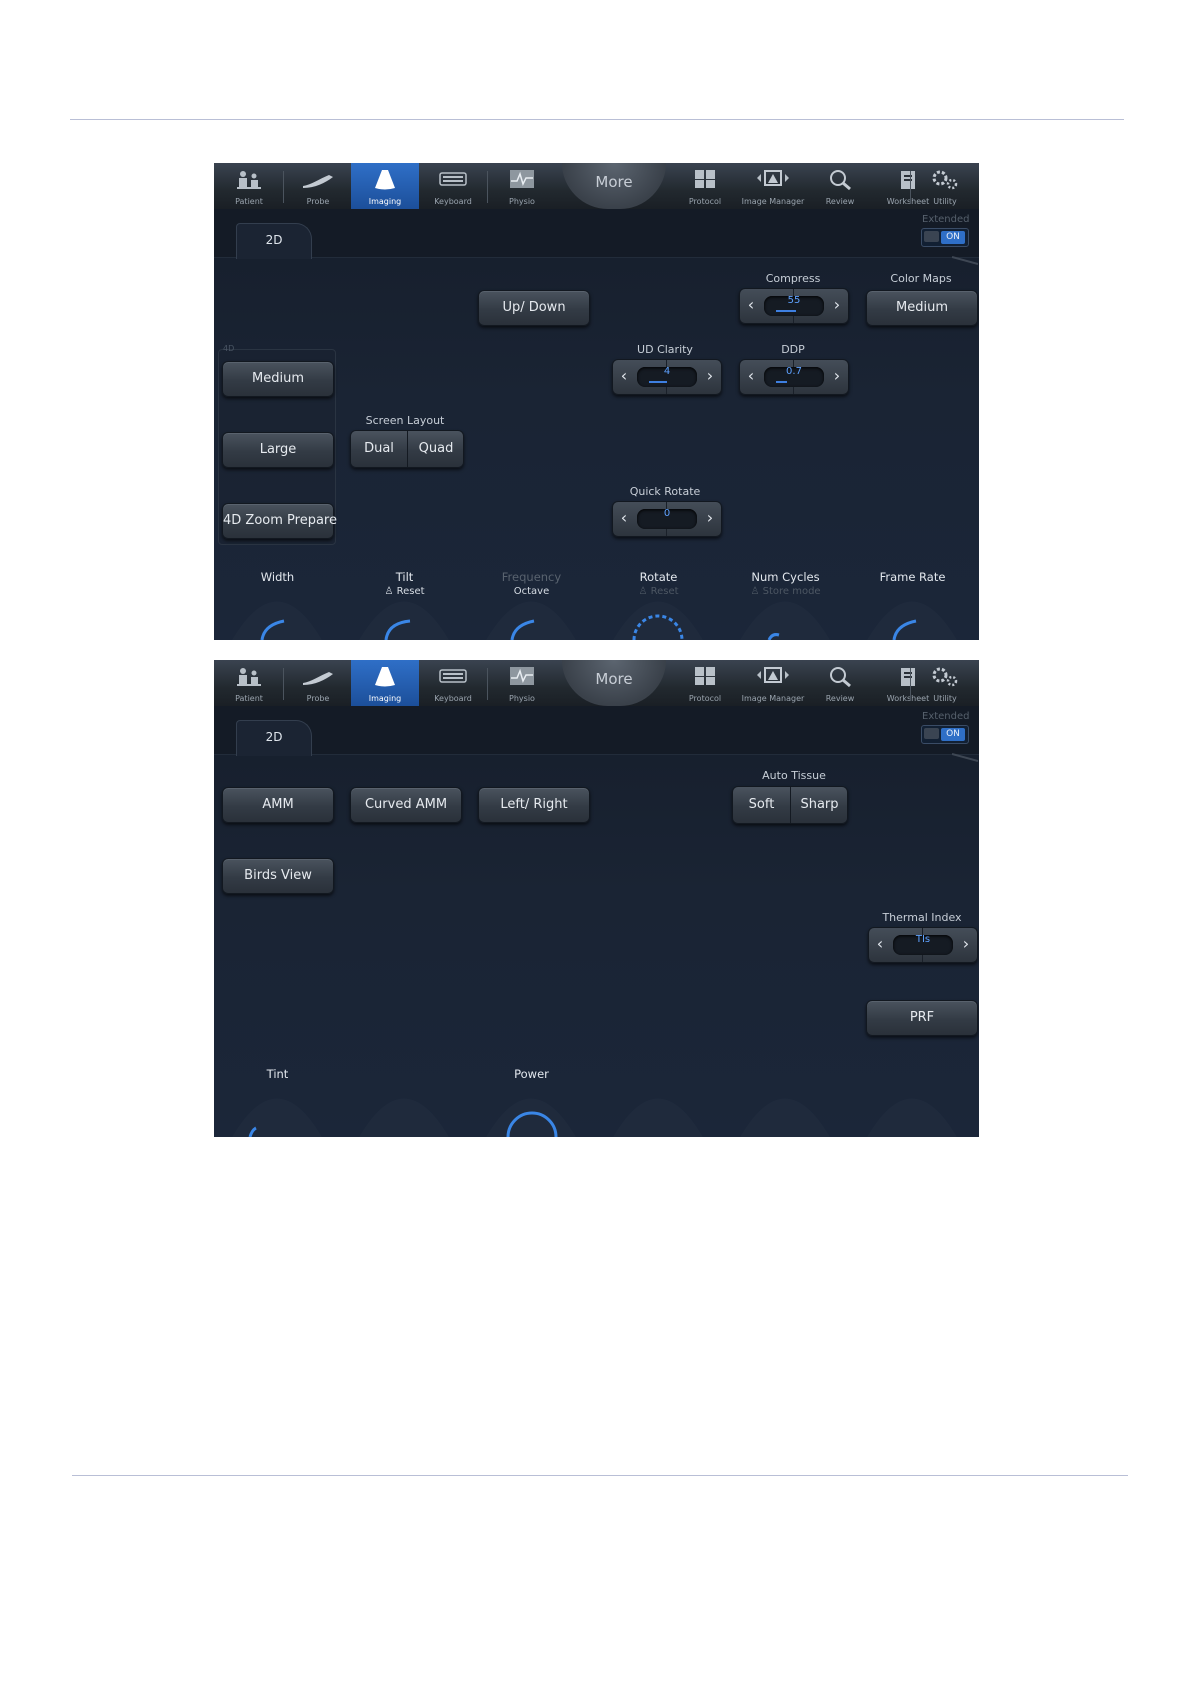  I want to click on color-maps-button: Medium, so click(922, 308).